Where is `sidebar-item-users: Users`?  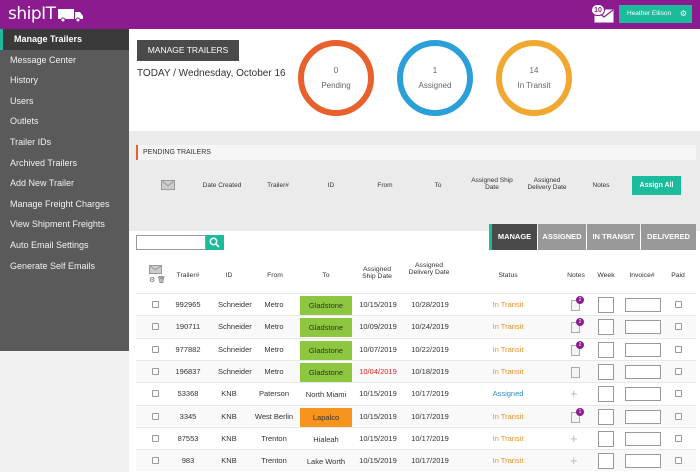
sidebar-item-users: Users is located at coordinates (64, 101).